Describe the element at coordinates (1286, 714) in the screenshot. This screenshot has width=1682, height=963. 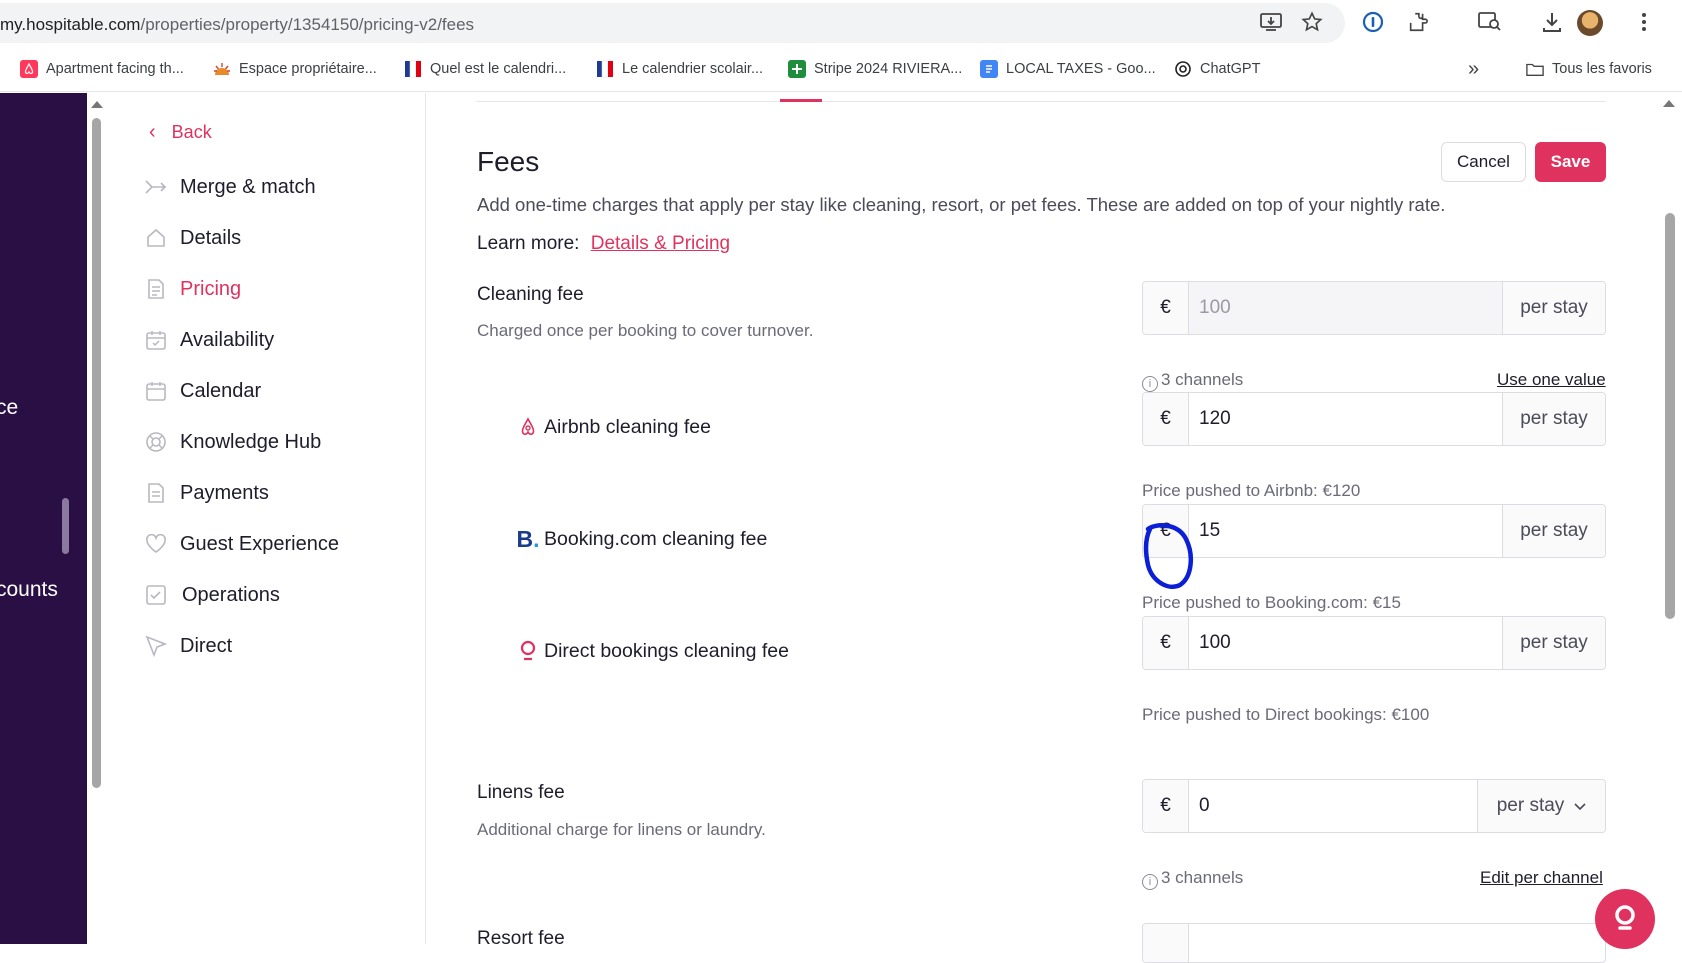
I see `direct-pushed-price: Price pushed to Direct bookings: €100` at that location.